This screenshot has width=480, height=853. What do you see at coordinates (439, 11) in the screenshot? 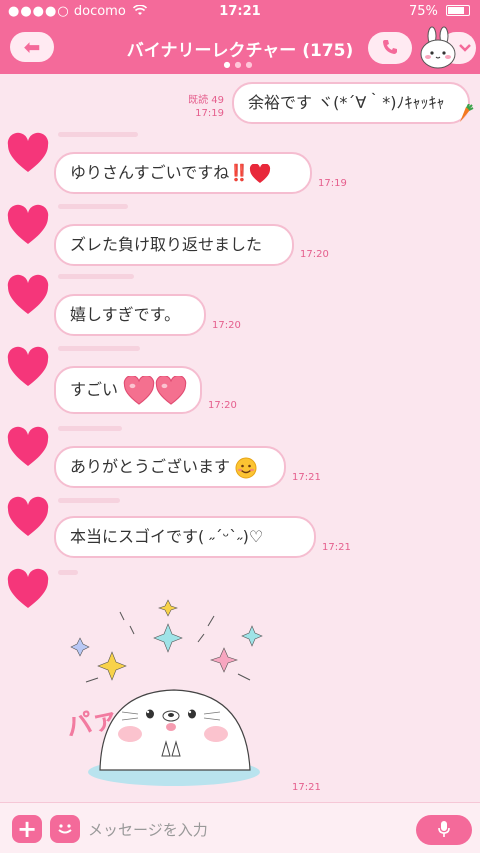
I see `battery: 75%` at bounding box center [439, 11].